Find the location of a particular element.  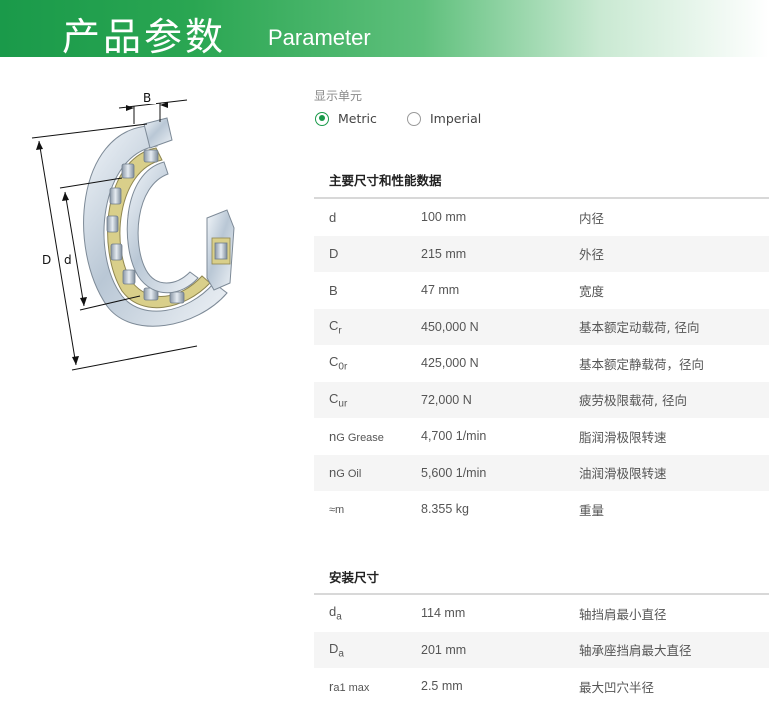

table-row: da 114 mm 轴挡肩最小直径 is located at coordinates (541, 613).